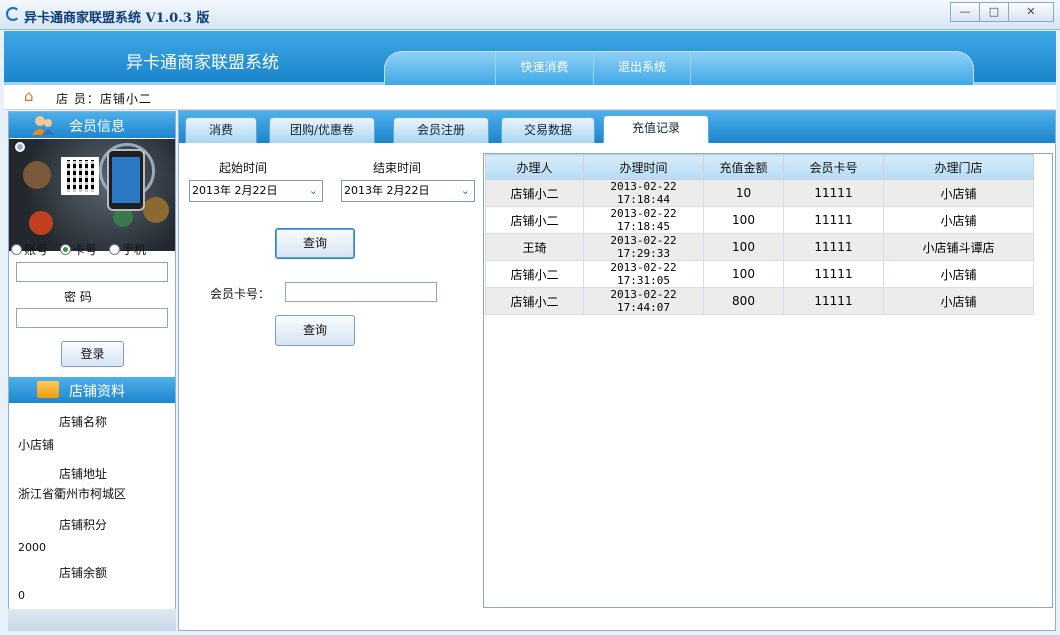 The height and width of the screenshot is (635, 1060). What do you see at coordinates (965, 12) in the screenshot?
I see `minimize-button: —` at bounding box center [965, 12].